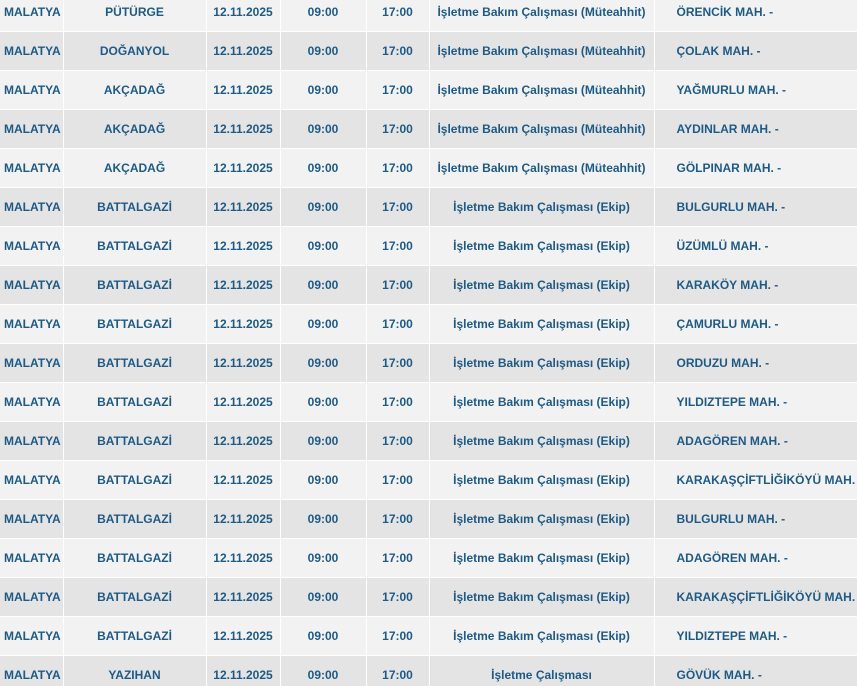 The image size is (857, 686). Describe the element at coordinates (755, 636) in the screenshot. I see `cell-mahalle: YILDIZTEPE MAH. -` at that location.